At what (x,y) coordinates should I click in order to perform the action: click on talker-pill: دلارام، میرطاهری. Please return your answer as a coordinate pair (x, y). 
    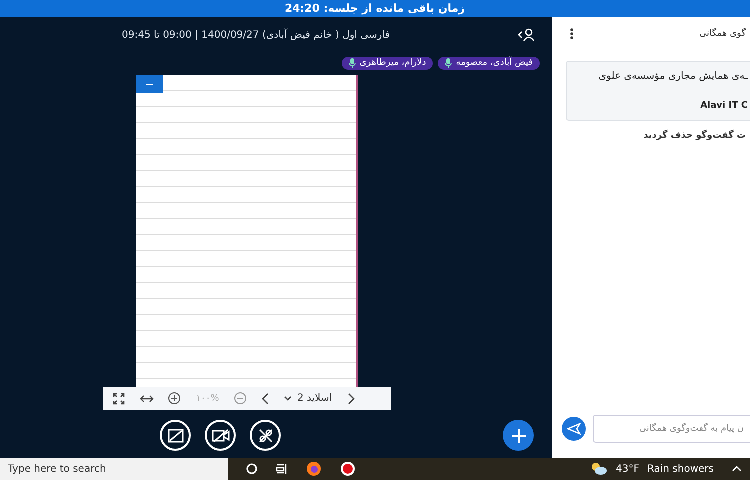
    Looking at the image, I should click on (388, 63).